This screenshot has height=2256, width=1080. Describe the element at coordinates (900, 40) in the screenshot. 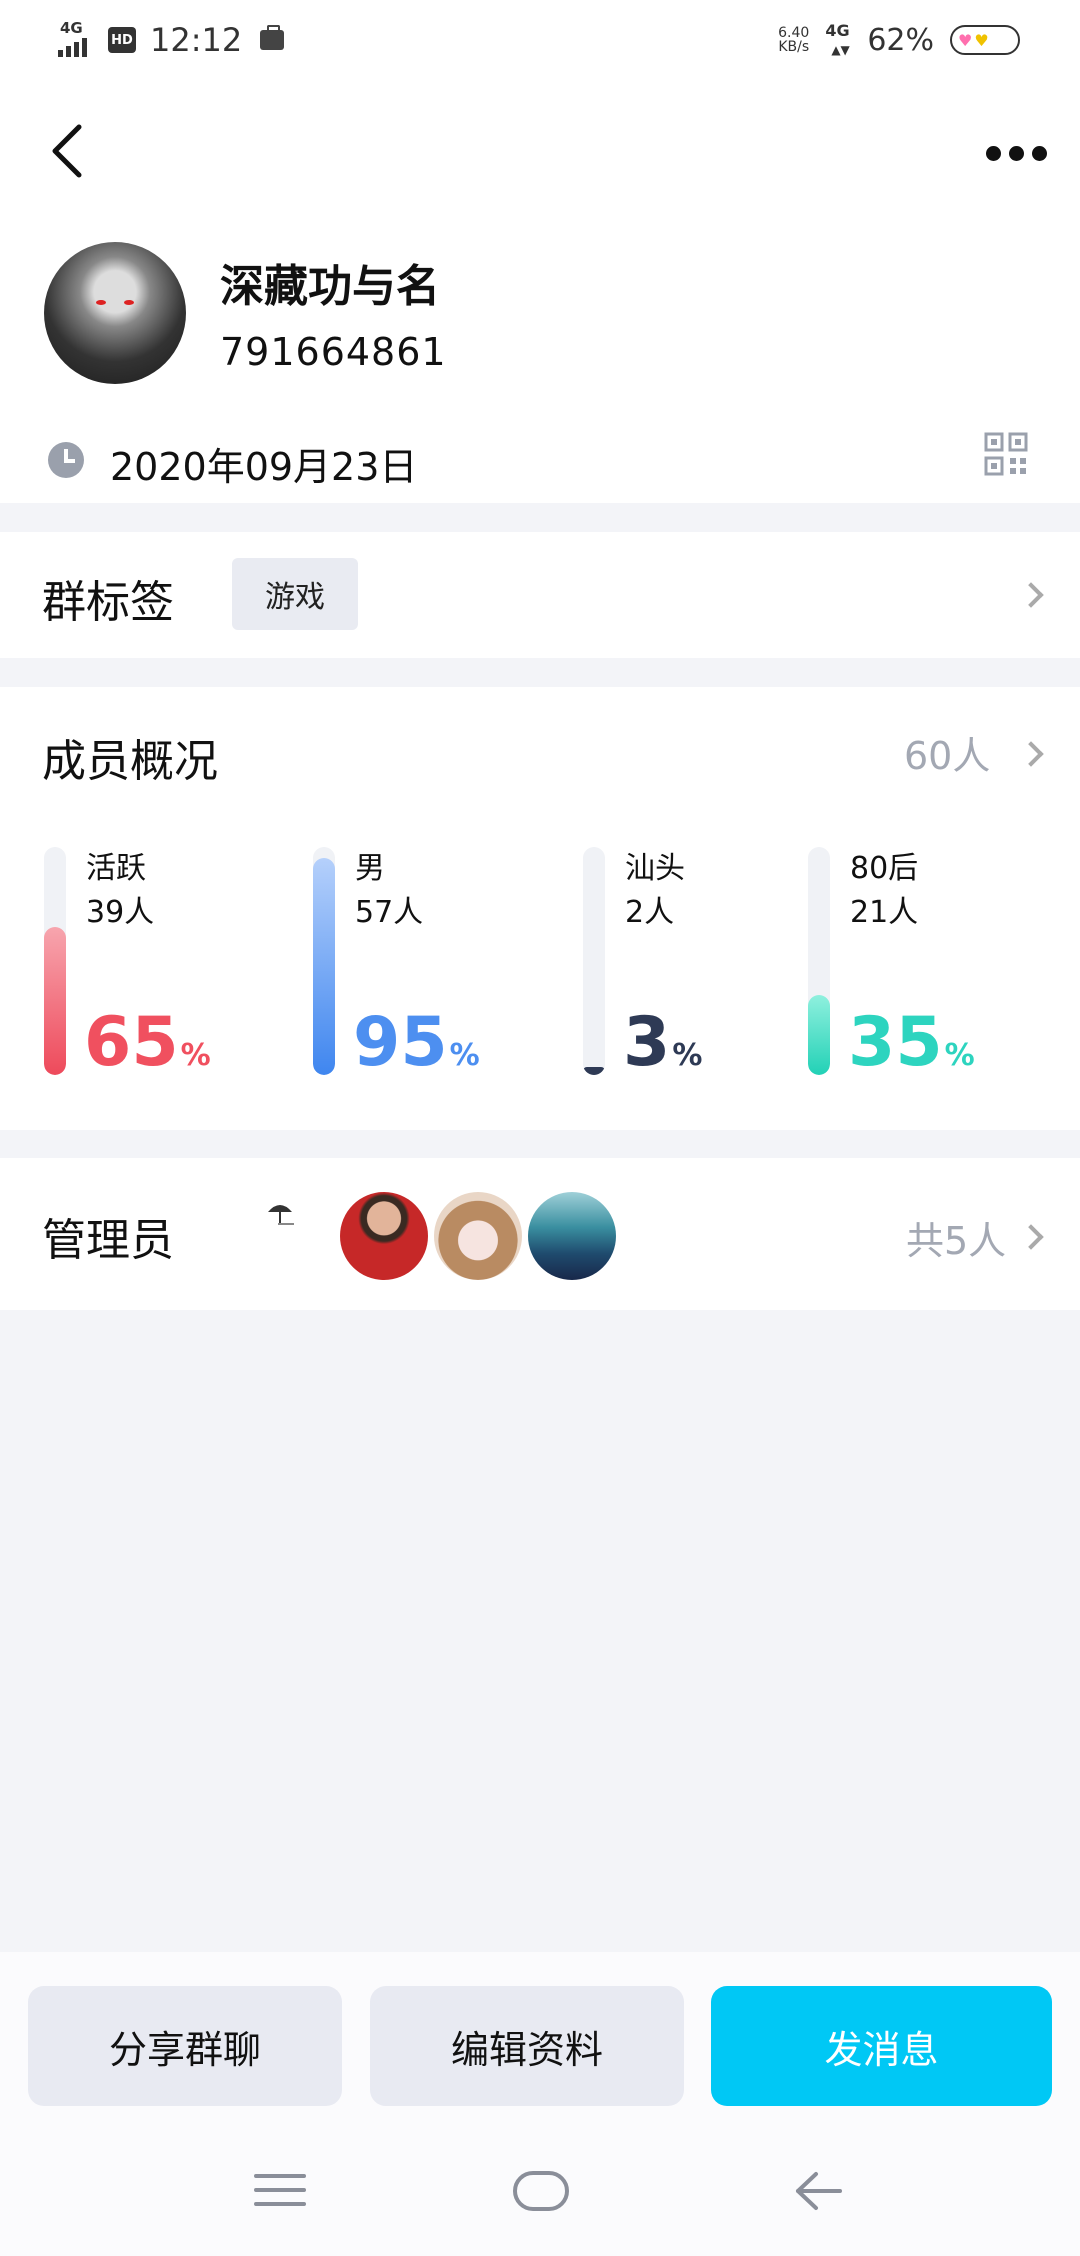

I see `battery-percent: 62%` at that location.